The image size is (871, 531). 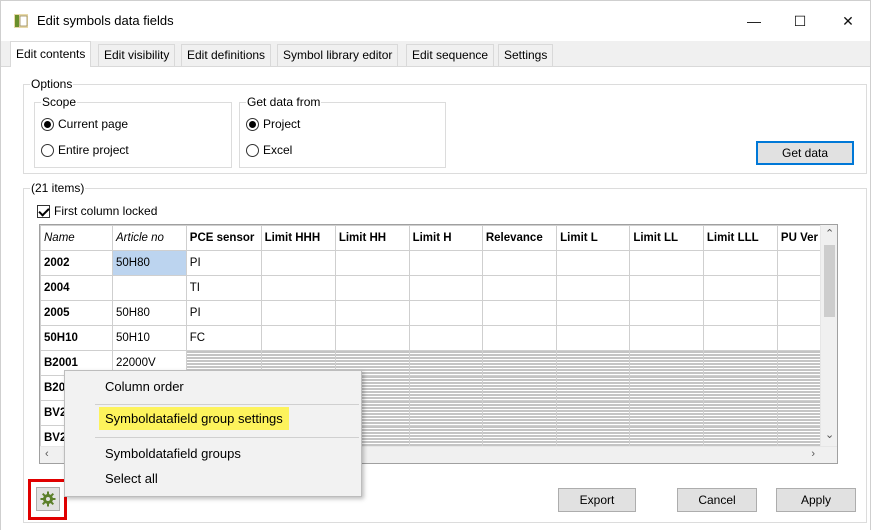 I want to click on source-excel: Excel, so click(x=269, y=150).